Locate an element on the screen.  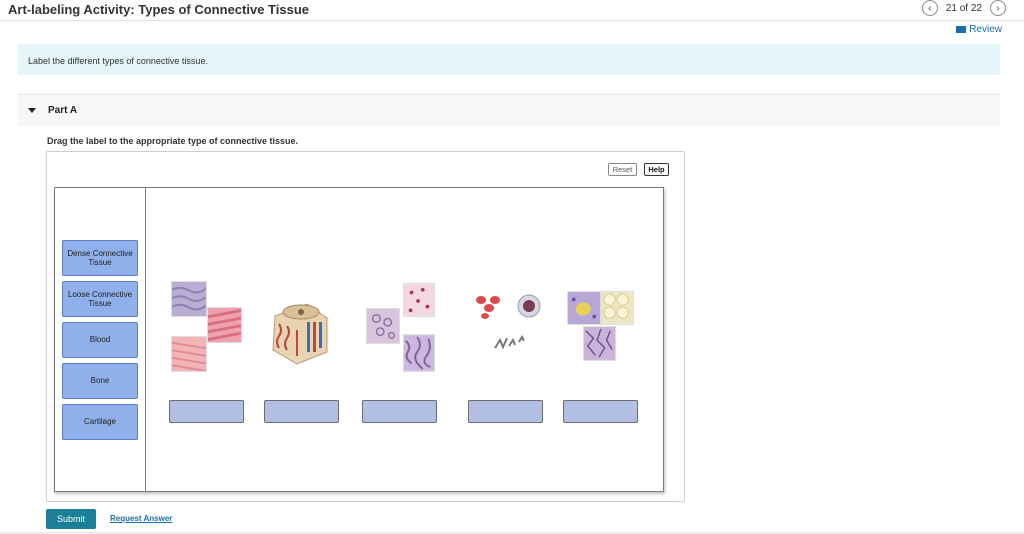
part-title: Part A is located at coordinates (63, 110).